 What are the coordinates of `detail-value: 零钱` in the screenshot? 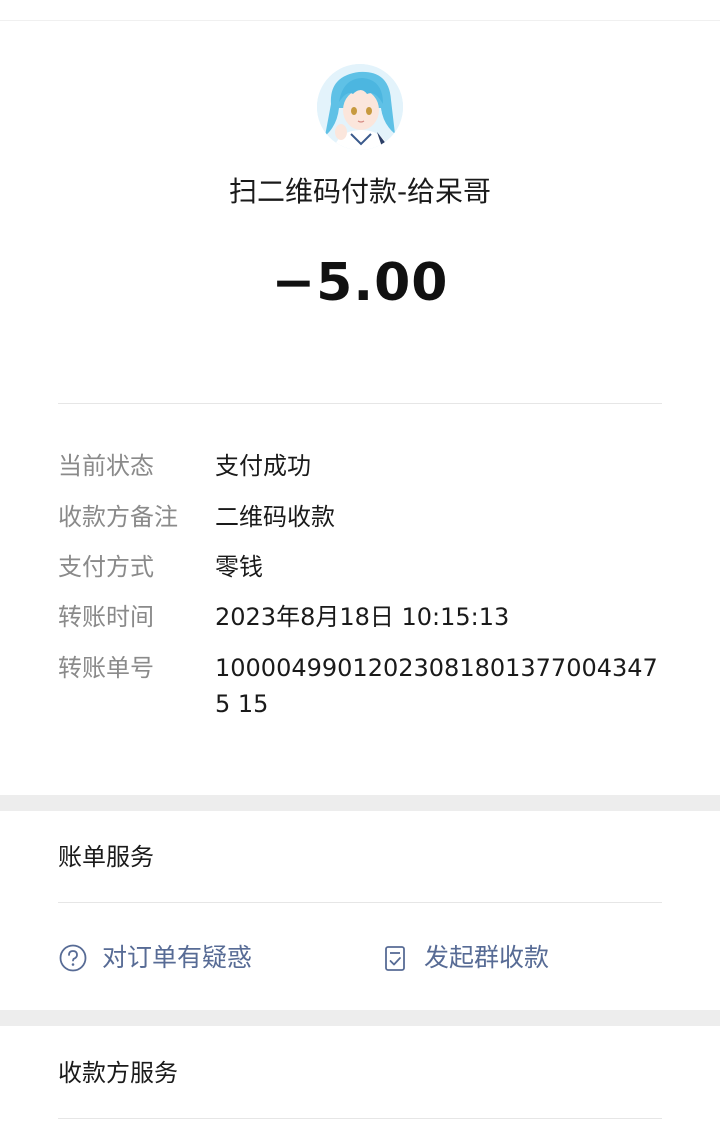 It's located at (239, 567).